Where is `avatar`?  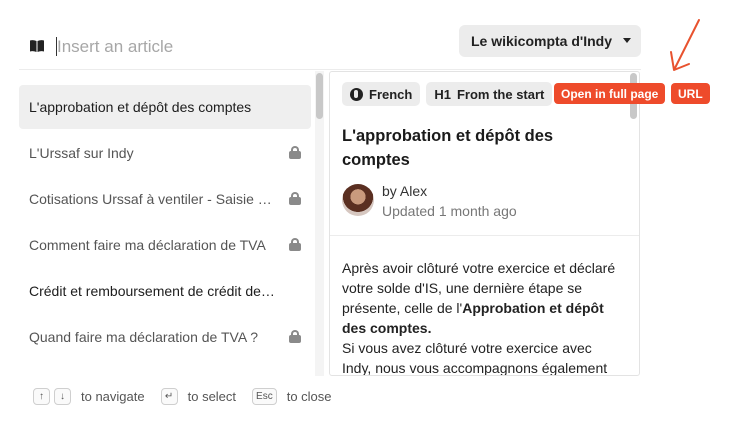
avatar is located at coordinates (358, 200).